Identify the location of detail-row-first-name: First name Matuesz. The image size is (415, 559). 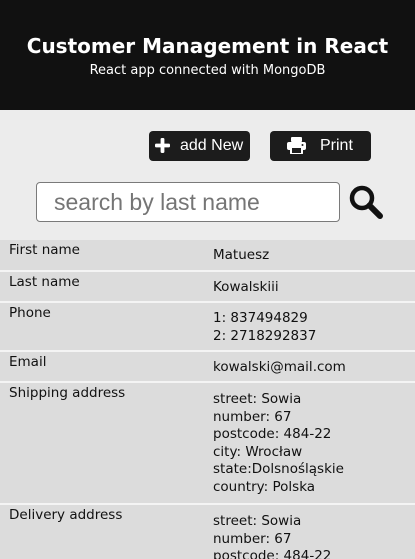
(207, 256).